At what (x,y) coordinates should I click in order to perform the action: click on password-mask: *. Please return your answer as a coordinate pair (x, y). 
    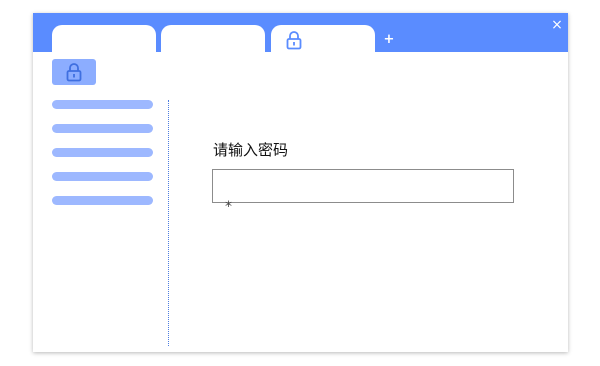
    Looking at the image, I should click on (228, 207).